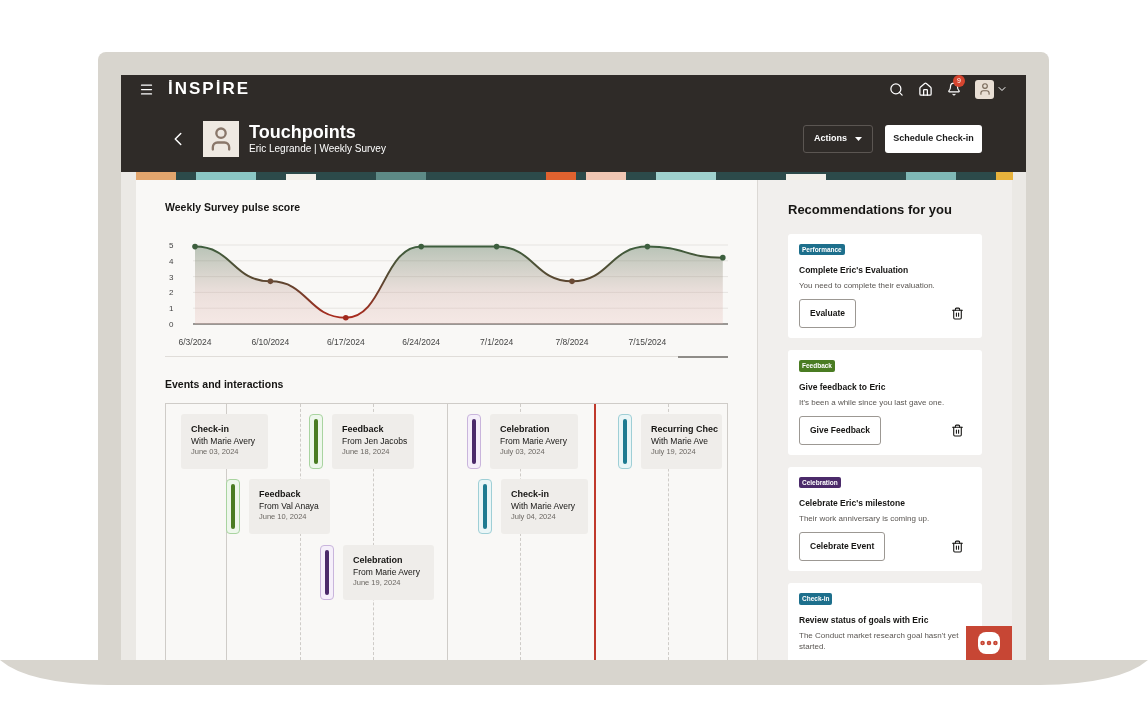 The width and height of the screenshot is (1148, 724). I want to click on recommendation-title: Review status of goals with Eric, so click(864, 620).